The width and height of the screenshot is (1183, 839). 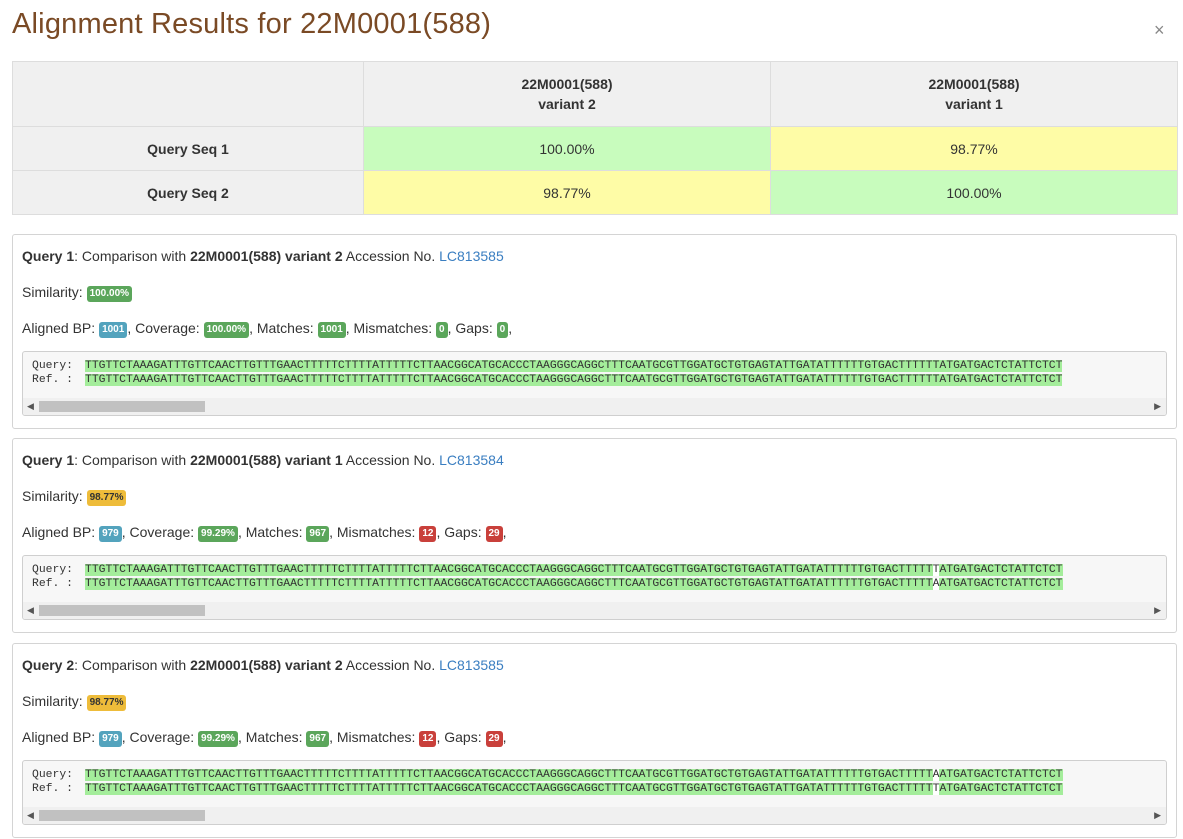 I want to click on column-header-variant: variant 1, so click(x=974, y=104).